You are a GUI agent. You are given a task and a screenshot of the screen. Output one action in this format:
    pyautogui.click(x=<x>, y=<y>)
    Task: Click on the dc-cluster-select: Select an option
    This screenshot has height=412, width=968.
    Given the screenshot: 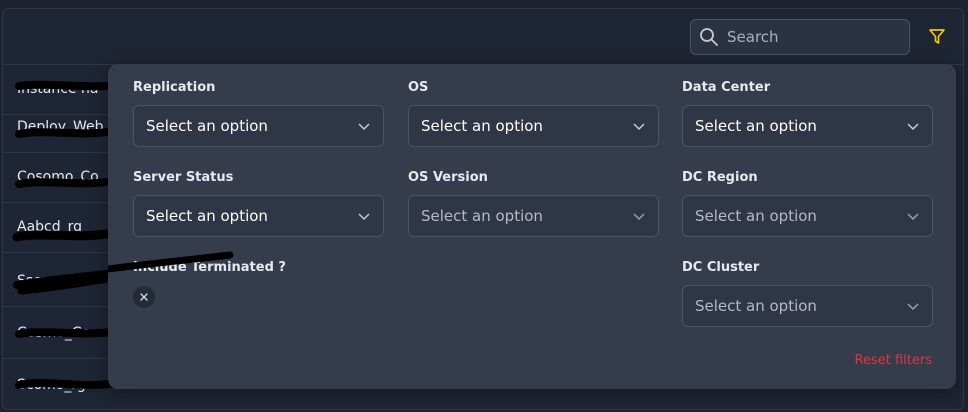 What is the action you would take?
    pyautogui.click(x=807, y=306)
    